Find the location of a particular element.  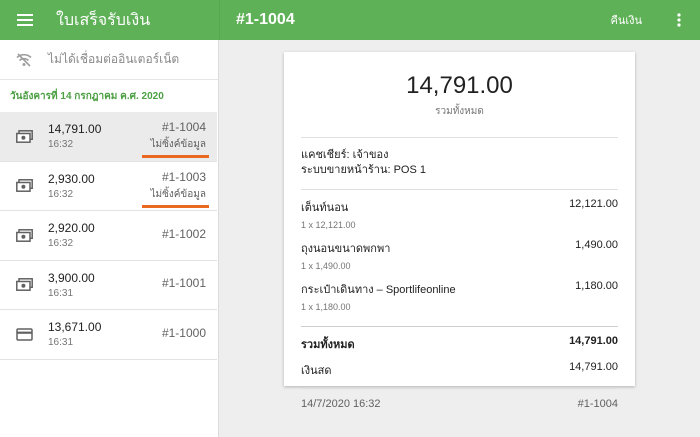

line-item-price: 12,121.00 is located at coordinates (593, 204).